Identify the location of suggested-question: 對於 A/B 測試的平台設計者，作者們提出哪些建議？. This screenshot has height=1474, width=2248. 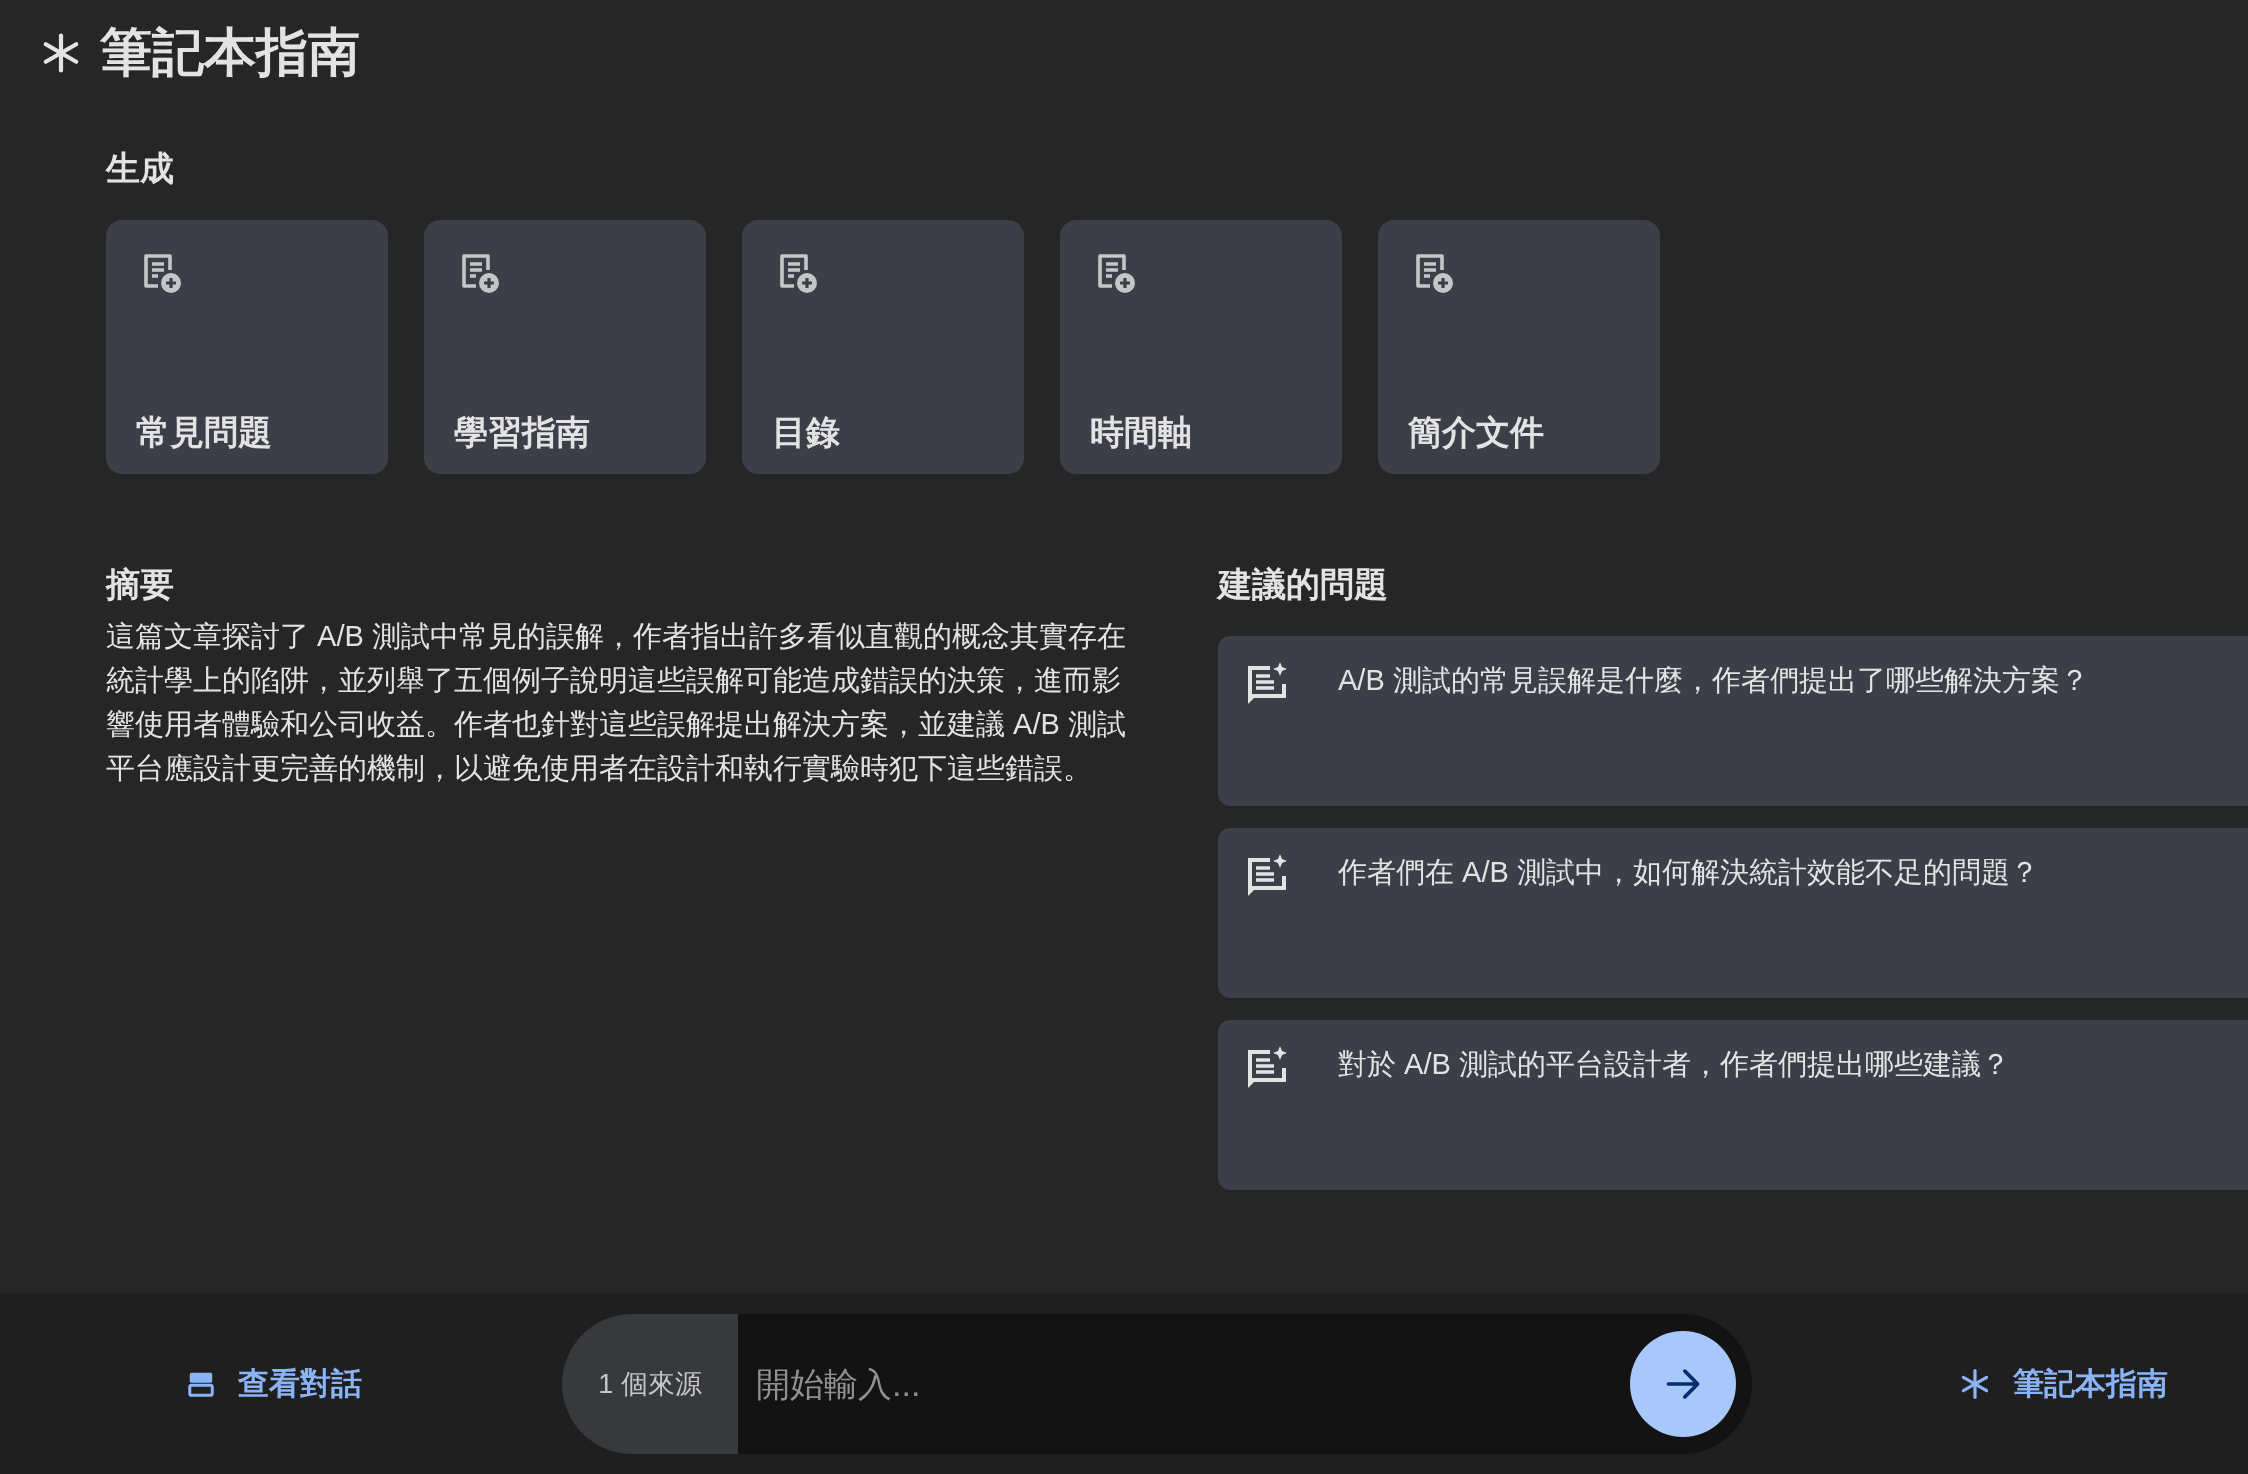
(1733, 1105).